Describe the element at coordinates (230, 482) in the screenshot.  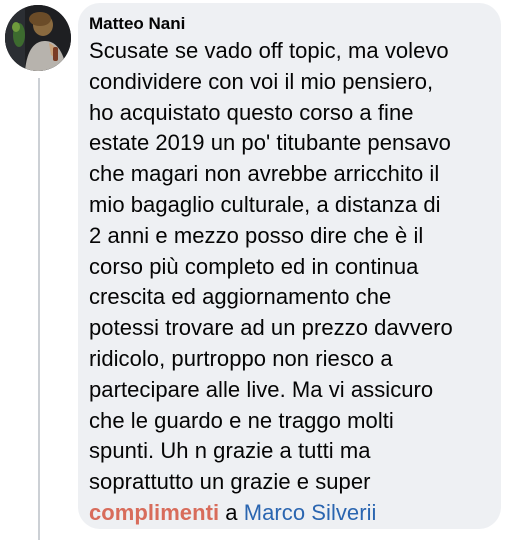
I see `comment-text-line: soprattutto un grazie e super` at that location.